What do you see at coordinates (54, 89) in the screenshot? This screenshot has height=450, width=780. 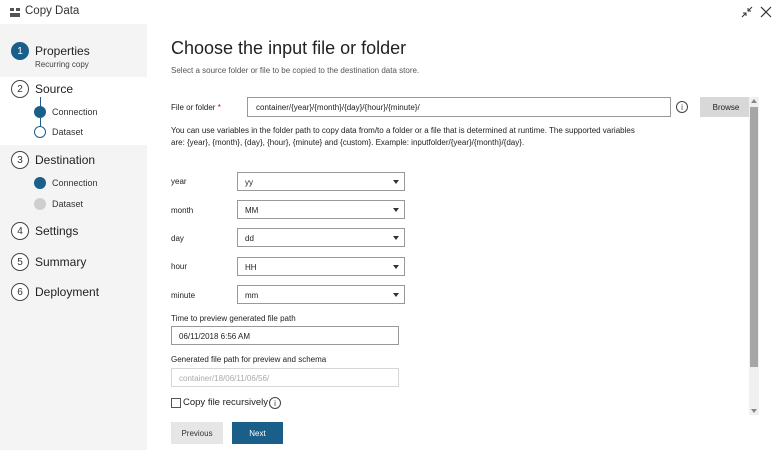 I see `step-label: Source` at bounding box center [54, 89].